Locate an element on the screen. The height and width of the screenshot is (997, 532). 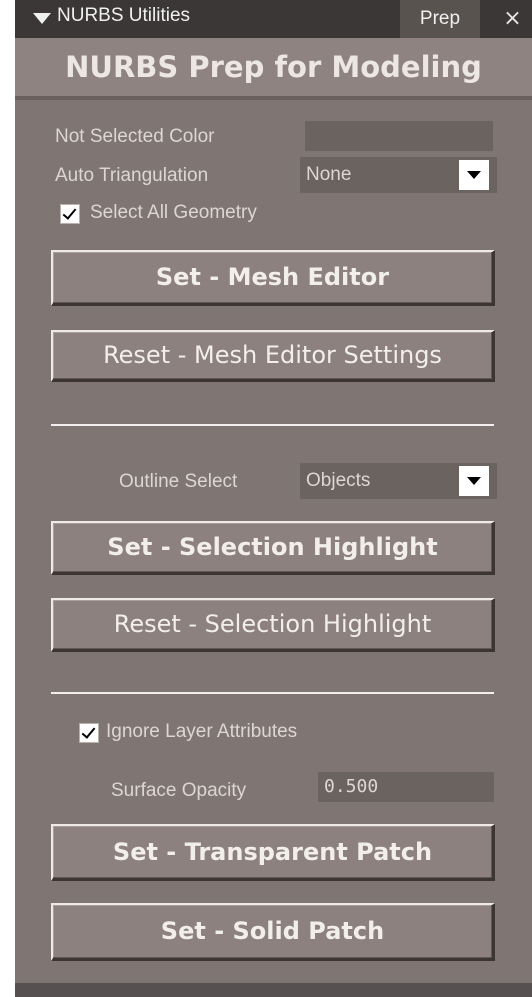
ignore-layer-attributes-label: Ignore Layer Attributes is located at coordinates (202, 731).